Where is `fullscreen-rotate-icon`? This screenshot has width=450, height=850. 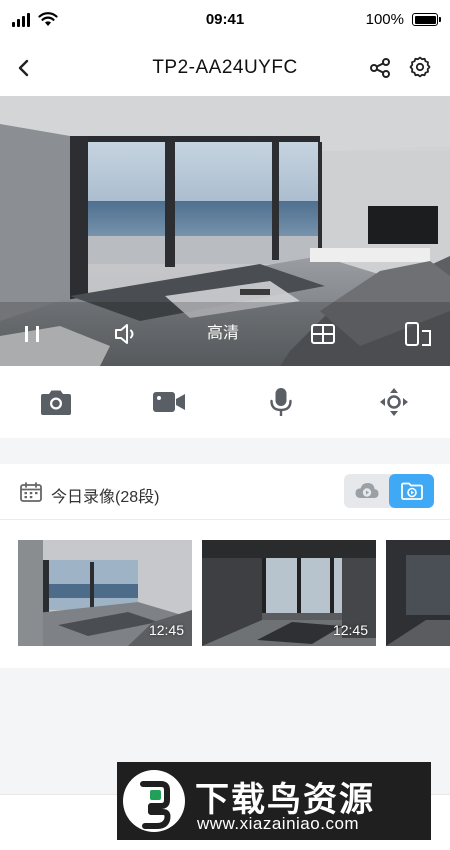
fullscreen-rotate-icon is located at coordinates (418, 334).